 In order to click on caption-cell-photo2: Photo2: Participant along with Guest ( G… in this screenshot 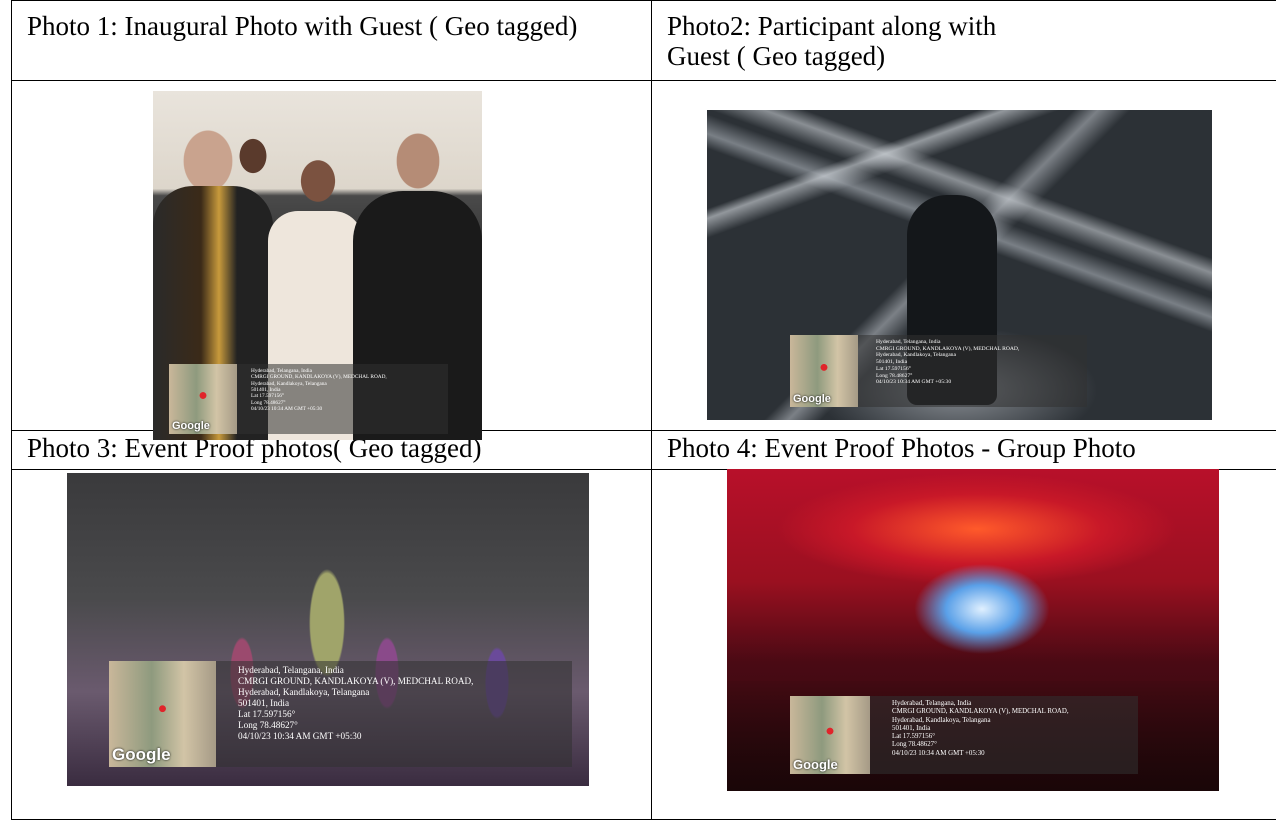, I will do `click(964, 41)`.